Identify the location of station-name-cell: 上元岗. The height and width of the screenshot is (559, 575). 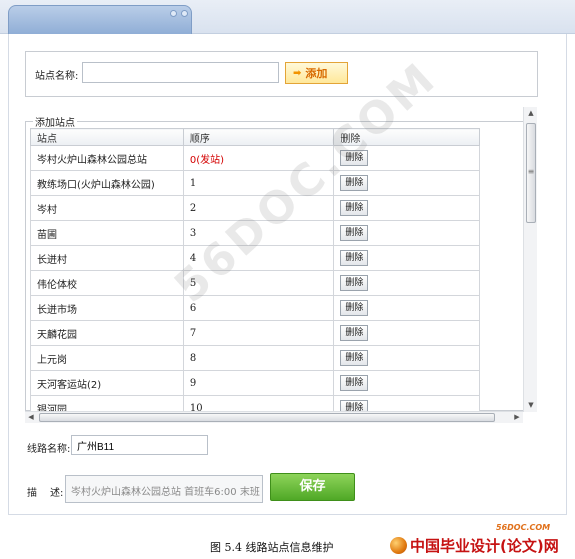
(107, 358).